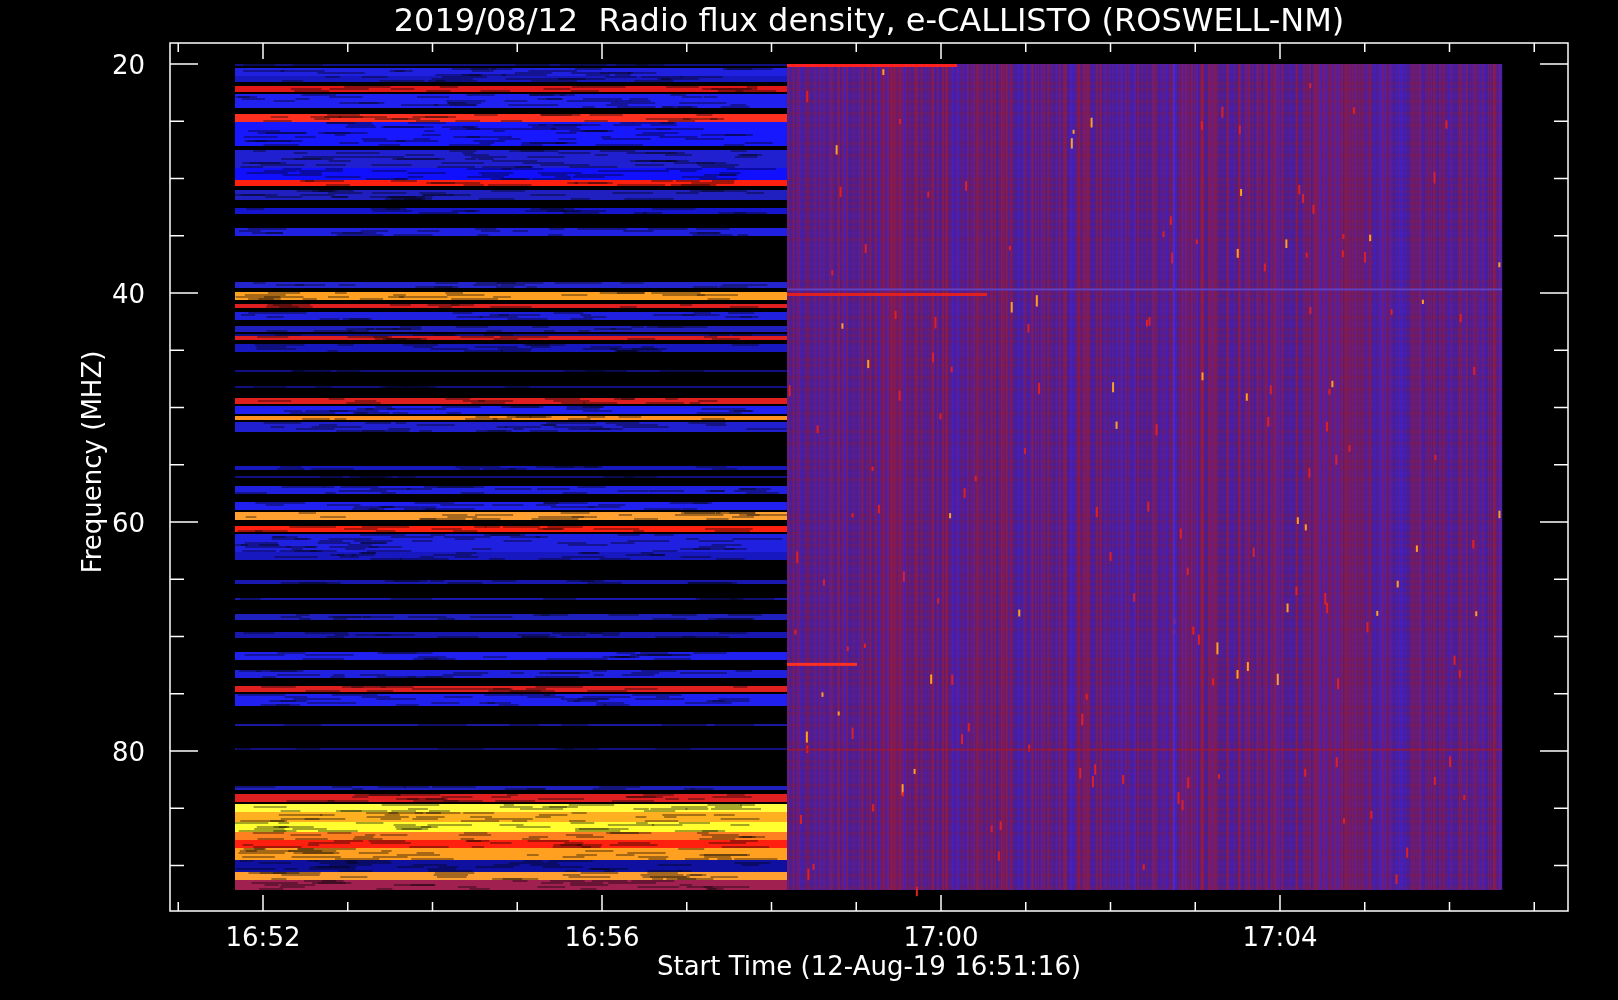 Image resolution: width=1618 pixels, height=1000 pixels. Describe the element at coordinates (128, 294) in the screenshot. I see `y-tick-label: 40` at that location.